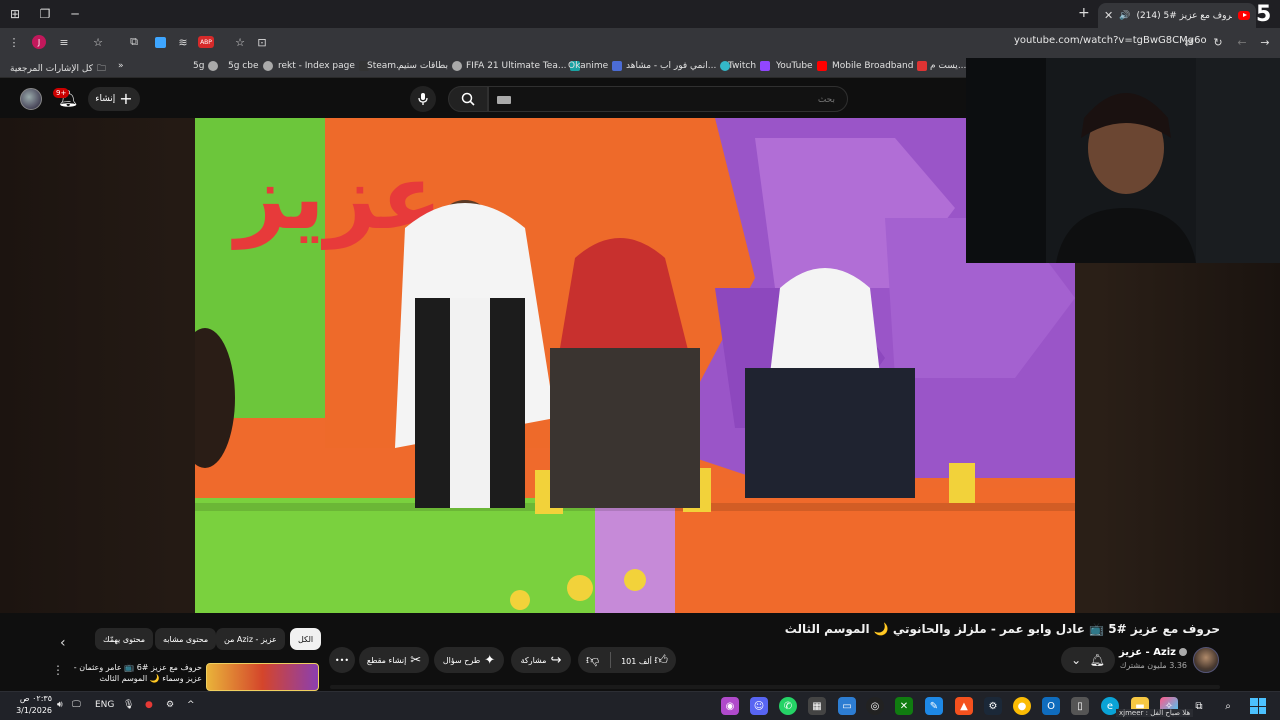 The image size is (1280, 720). What do you see at coordinates (75, 14) in the screenshot?
I see `minimize-window-icon: ─` at bounding box center [75, 14].